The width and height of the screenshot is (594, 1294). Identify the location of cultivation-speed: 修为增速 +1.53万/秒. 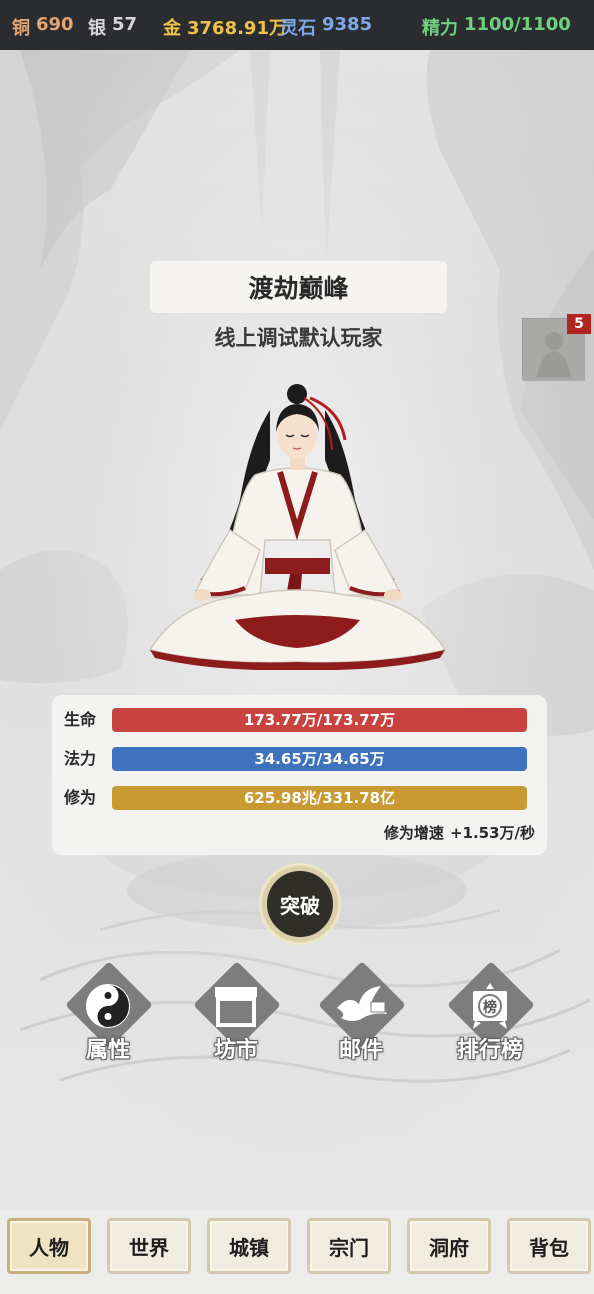
(459, 832).